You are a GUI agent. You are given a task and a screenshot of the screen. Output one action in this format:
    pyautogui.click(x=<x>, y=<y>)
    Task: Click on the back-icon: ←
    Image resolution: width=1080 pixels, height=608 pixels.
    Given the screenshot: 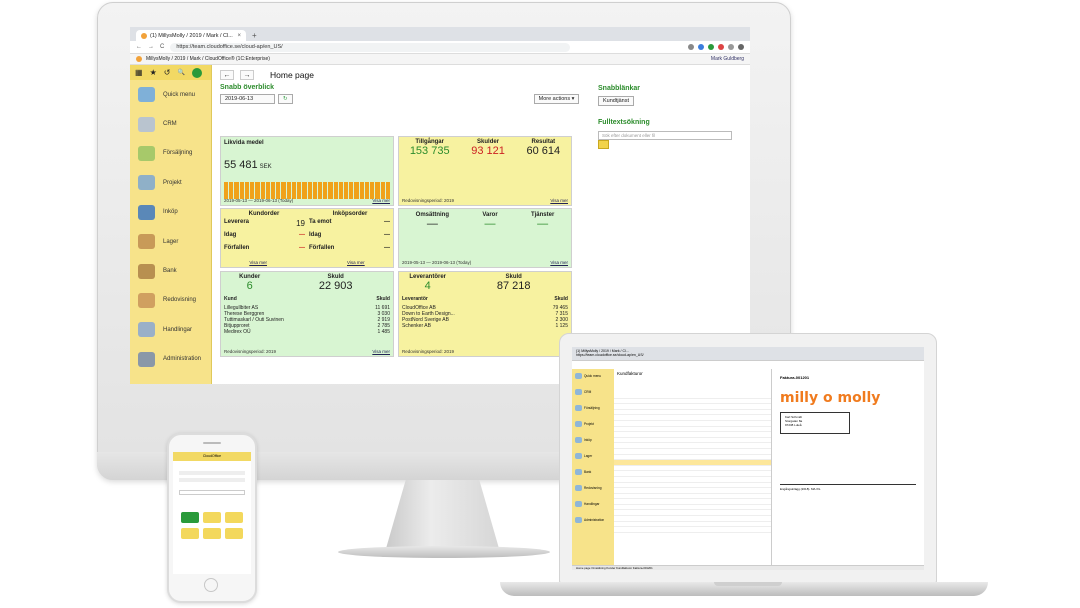 What is the action you would take?
    pyautogui.click(x=139, y=47)
    